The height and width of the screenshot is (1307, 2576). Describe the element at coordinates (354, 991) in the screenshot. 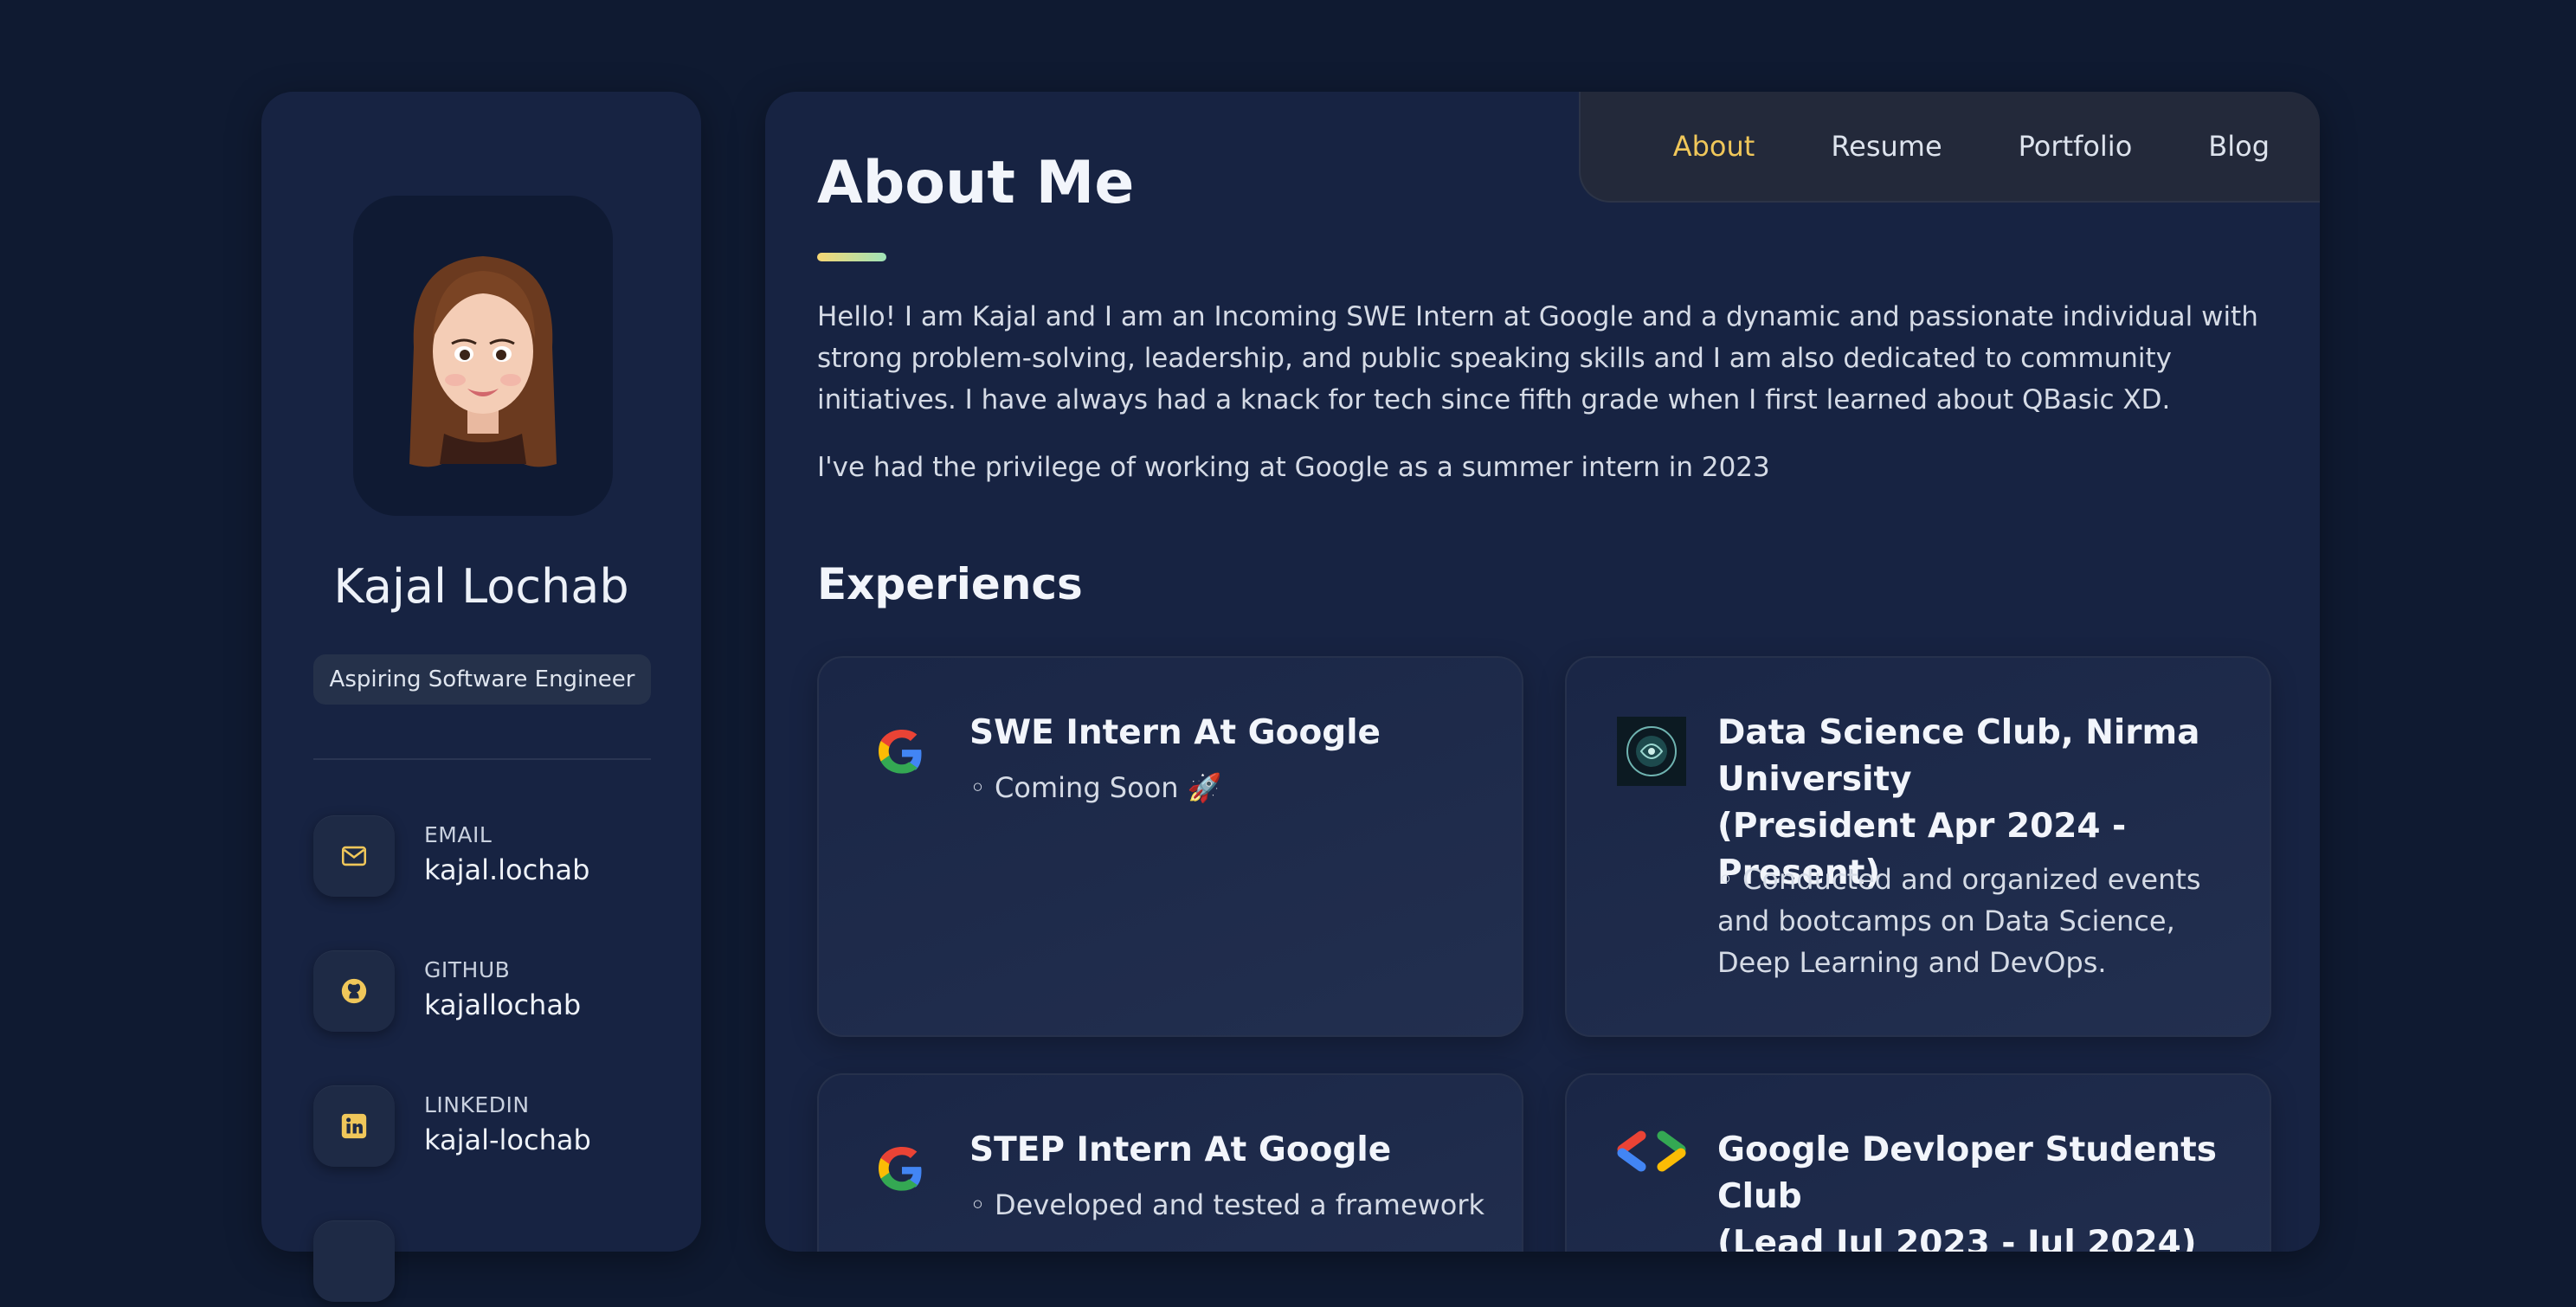

I see `github-icon` at that location.